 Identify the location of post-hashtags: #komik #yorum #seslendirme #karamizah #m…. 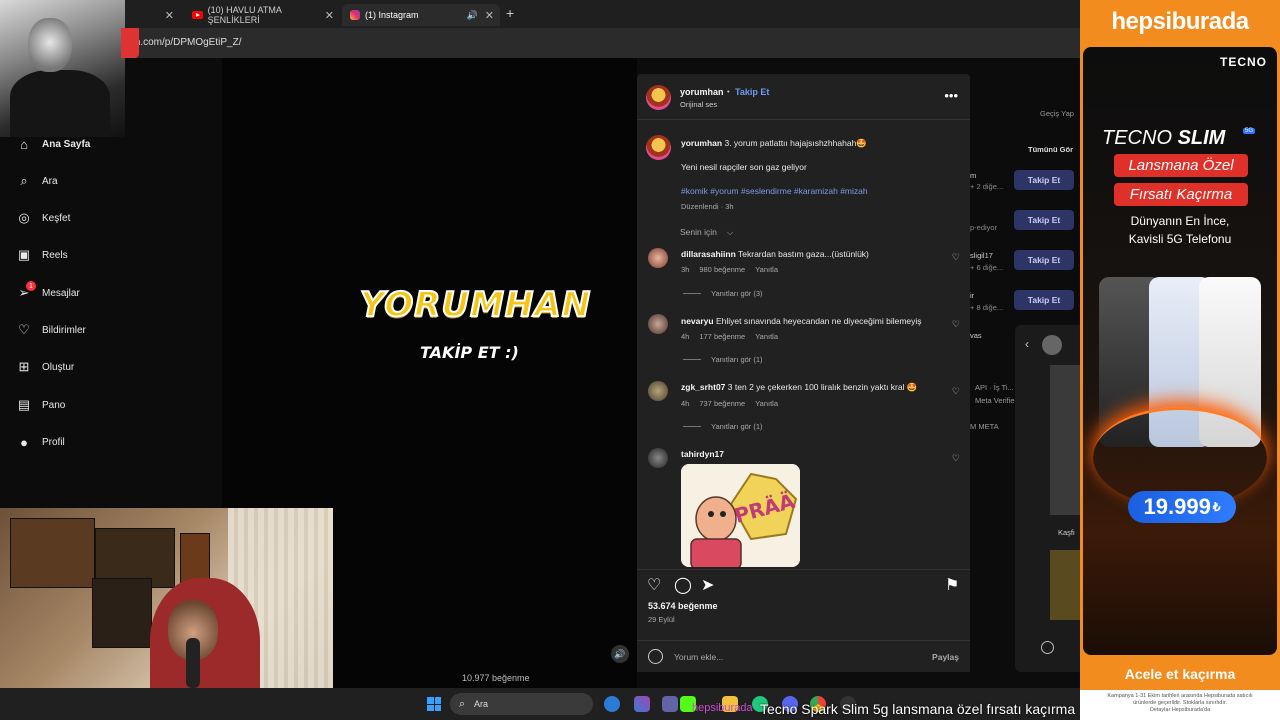
(774, 191).